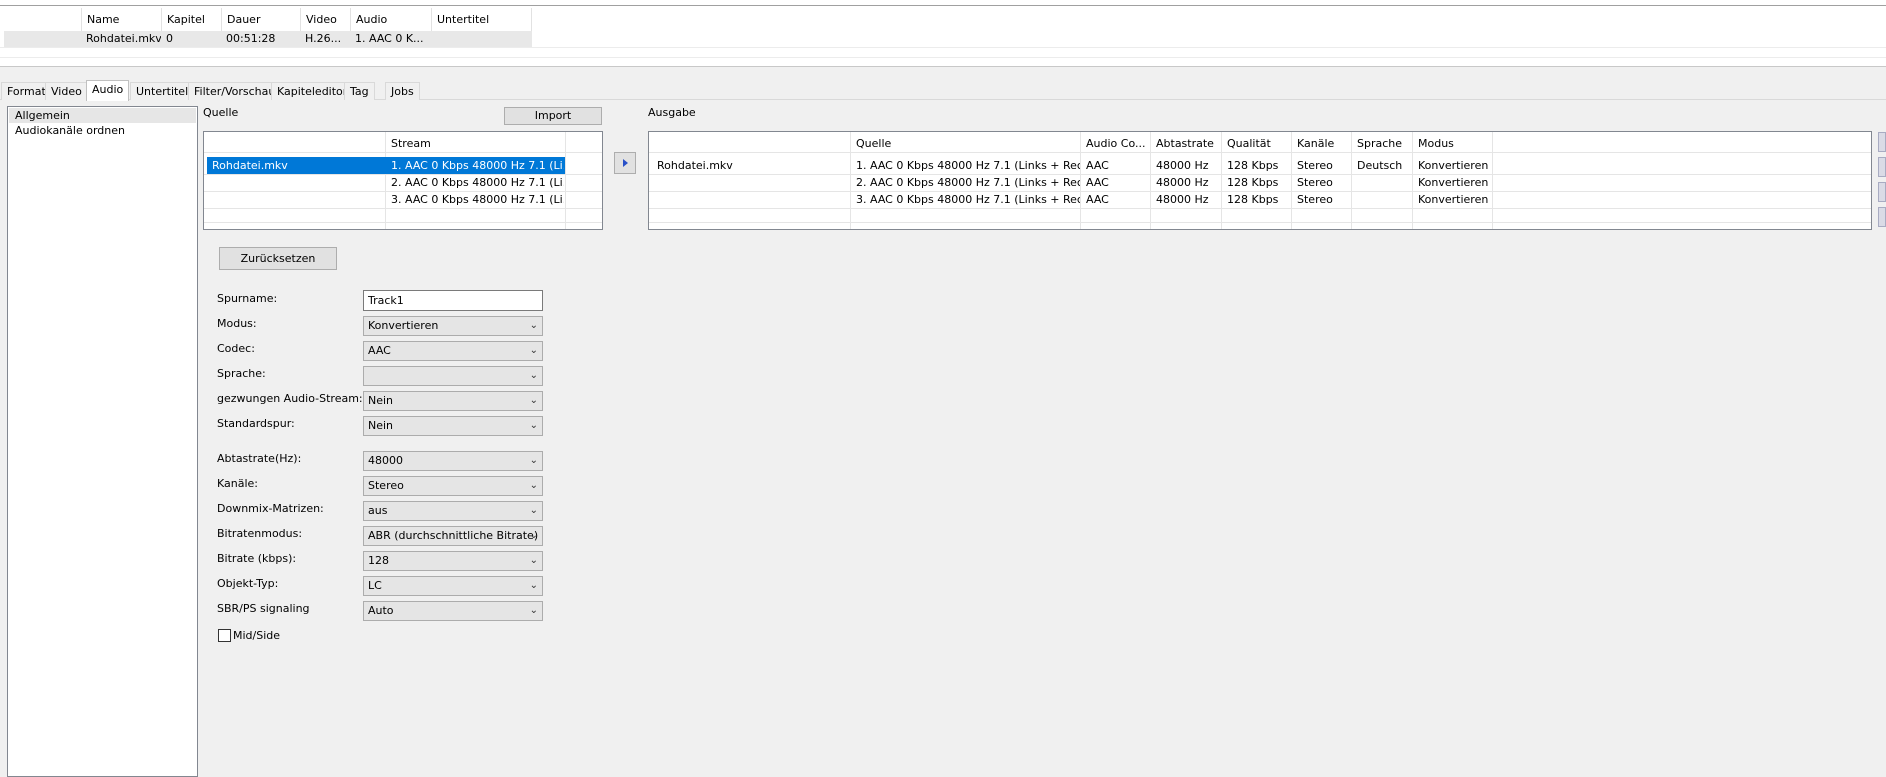  Describe the element at coordinates (250, 165) in the screenshot. I see `source-cell-file: Rohdatei.mkv` at that location.